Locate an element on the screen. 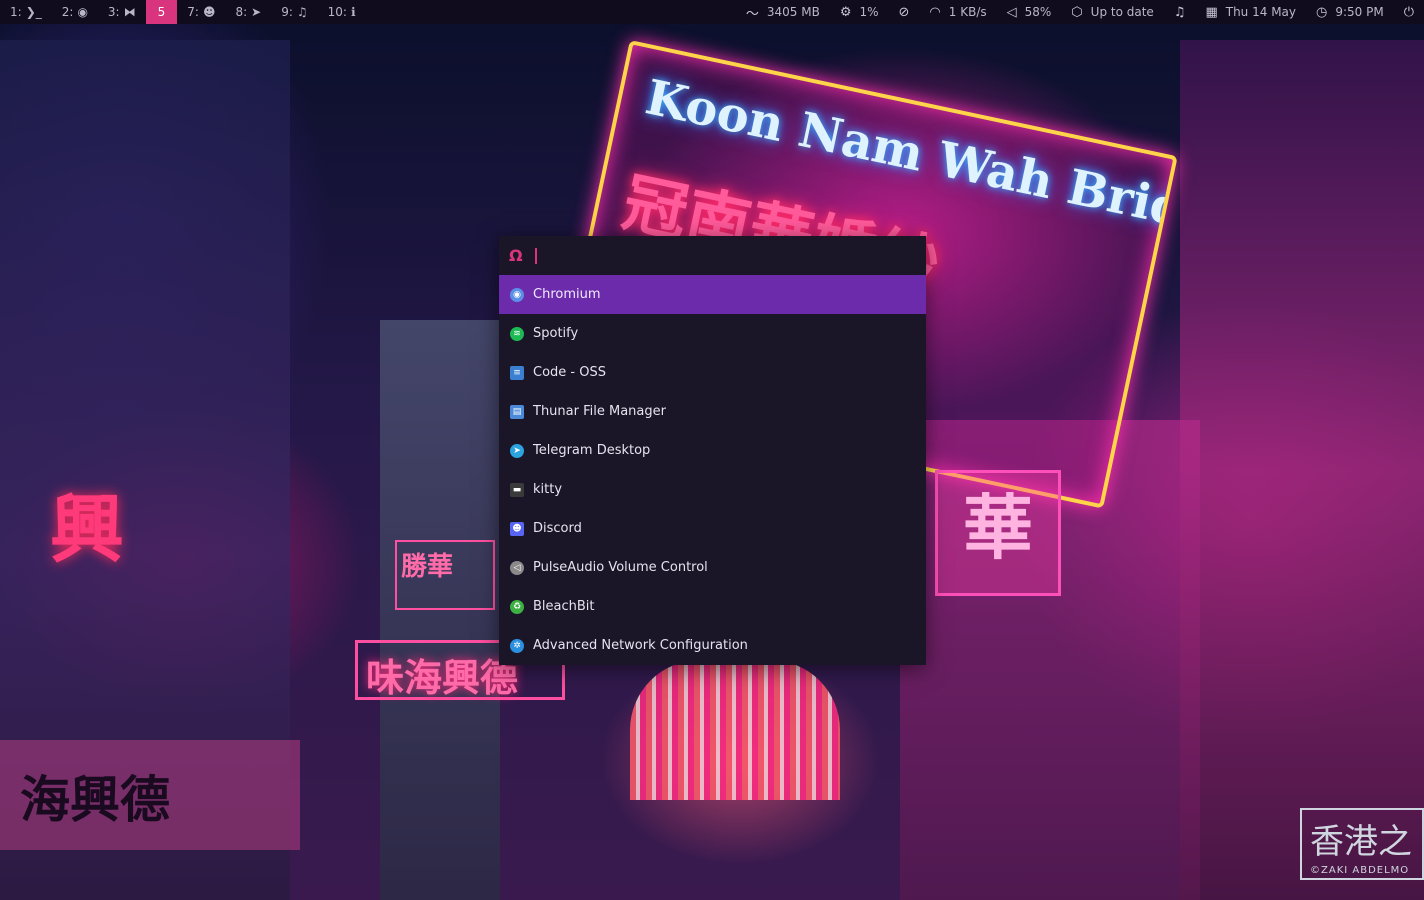  code-oss-icon: ≡ is located at coordinates (517, 372).